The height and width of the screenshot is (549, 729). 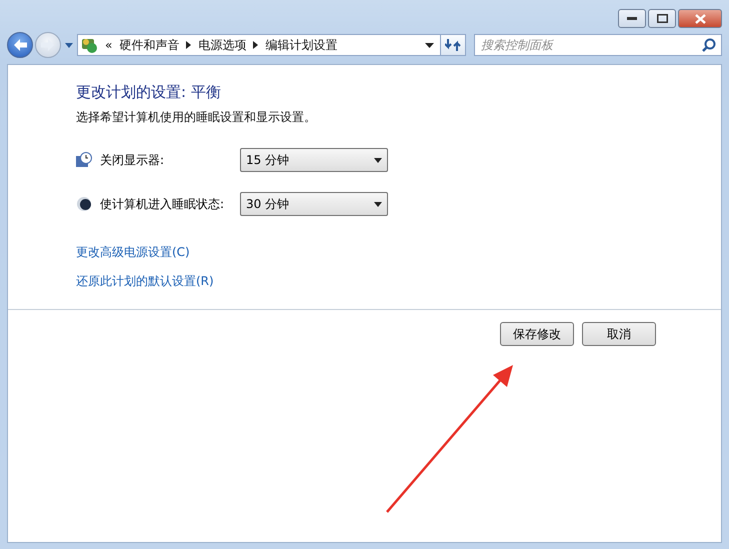 What do you see at coordinates (133, 160) in the screenshot?
I see `setting-label: 关闭显示器:` at bounding box center [133, 160].